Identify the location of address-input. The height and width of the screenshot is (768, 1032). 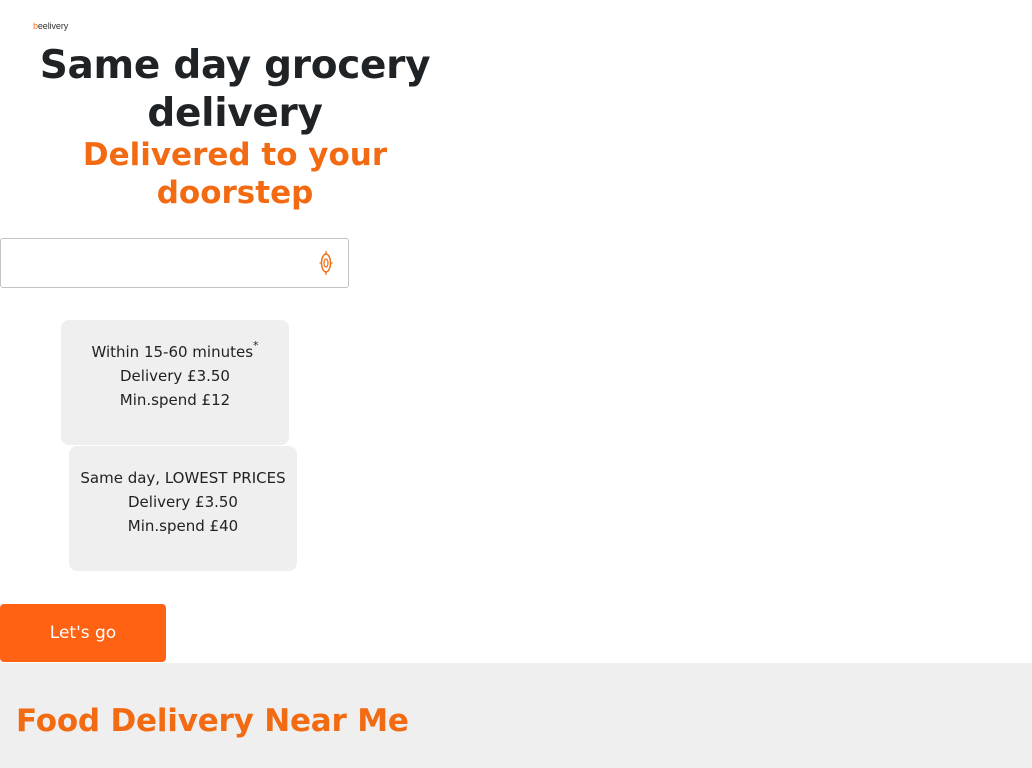
(151, 263).